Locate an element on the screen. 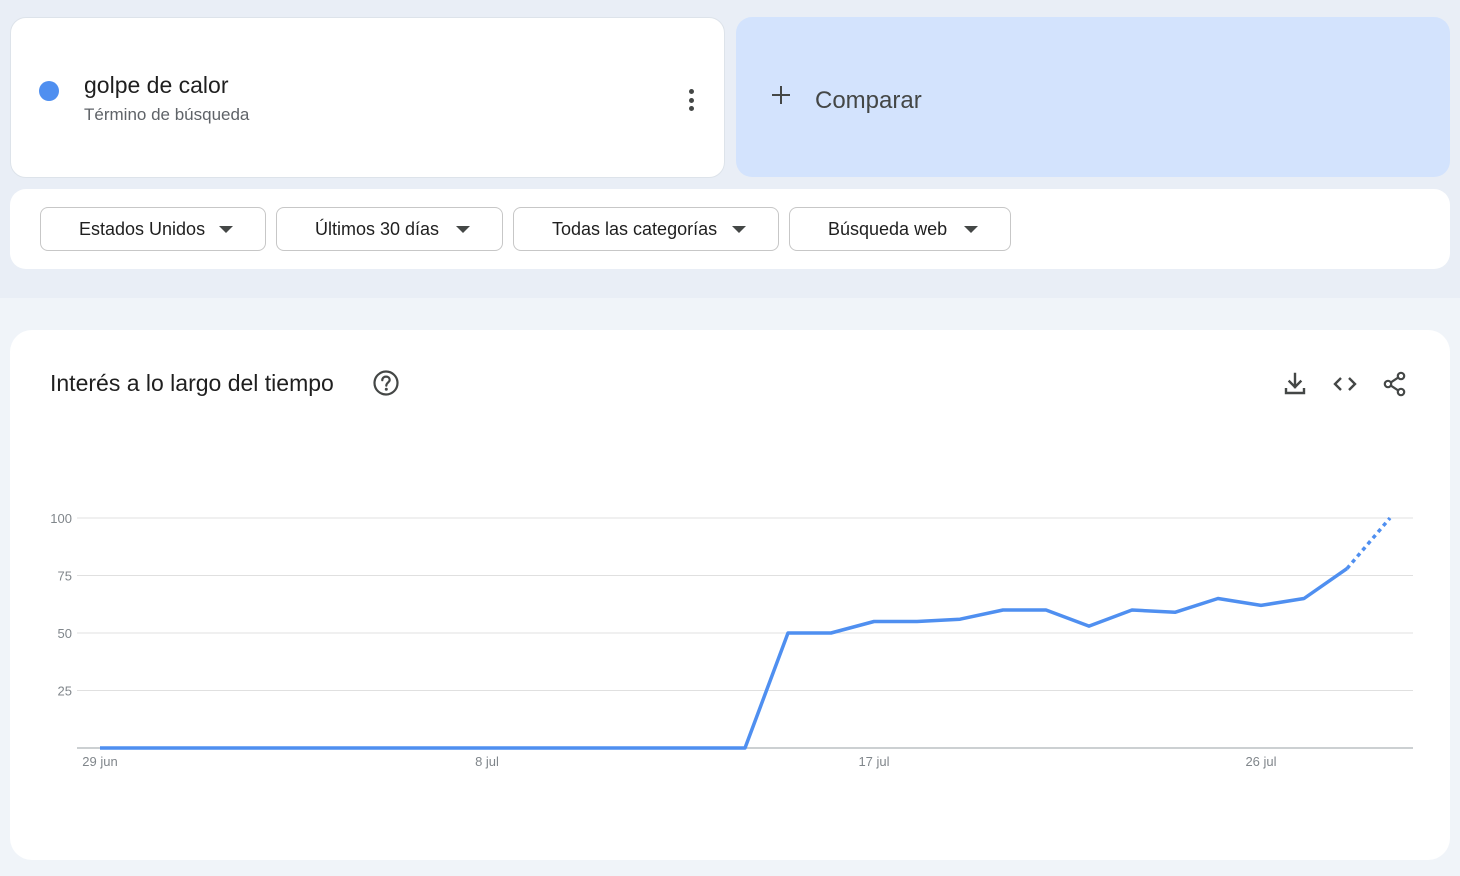 This screenshot has height=876, width=1460. x-tick-label: 29 jun is located at coordinates (99, 761).